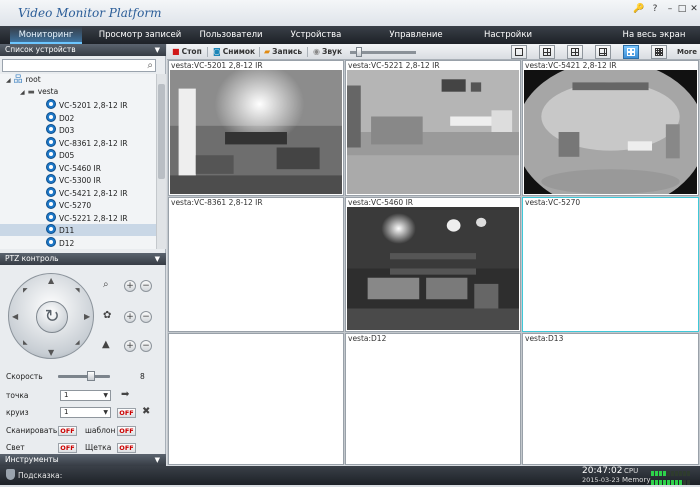  I want to click on video-cell: vesta:VC-5221 2,8-12 IR, so click(433, 128).